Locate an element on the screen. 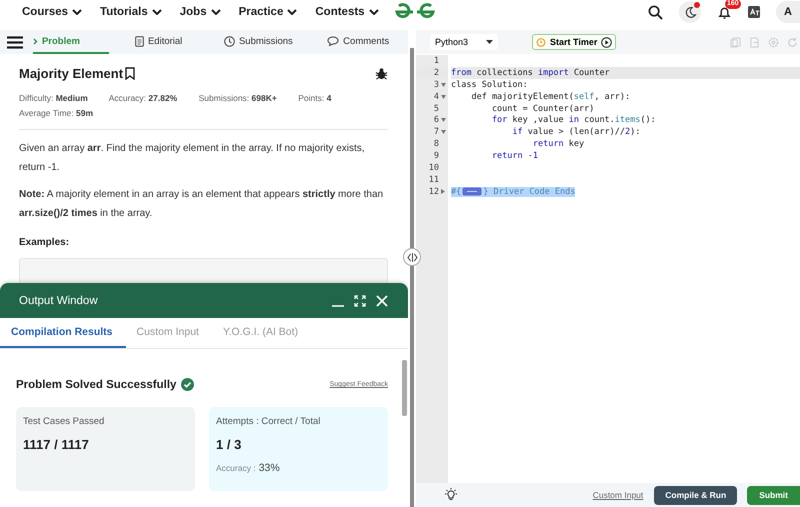 The height and width of the screenshot is (507, 800). examples-heading: Examples: is located at coordinates (44, 242).